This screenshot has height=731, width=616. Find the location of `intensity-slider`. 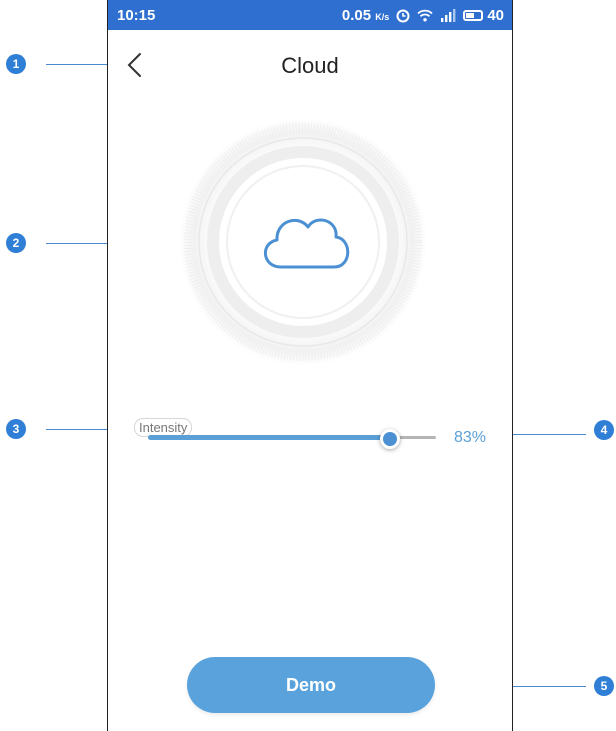

intensity-slider is located at coordinates (292, 439).